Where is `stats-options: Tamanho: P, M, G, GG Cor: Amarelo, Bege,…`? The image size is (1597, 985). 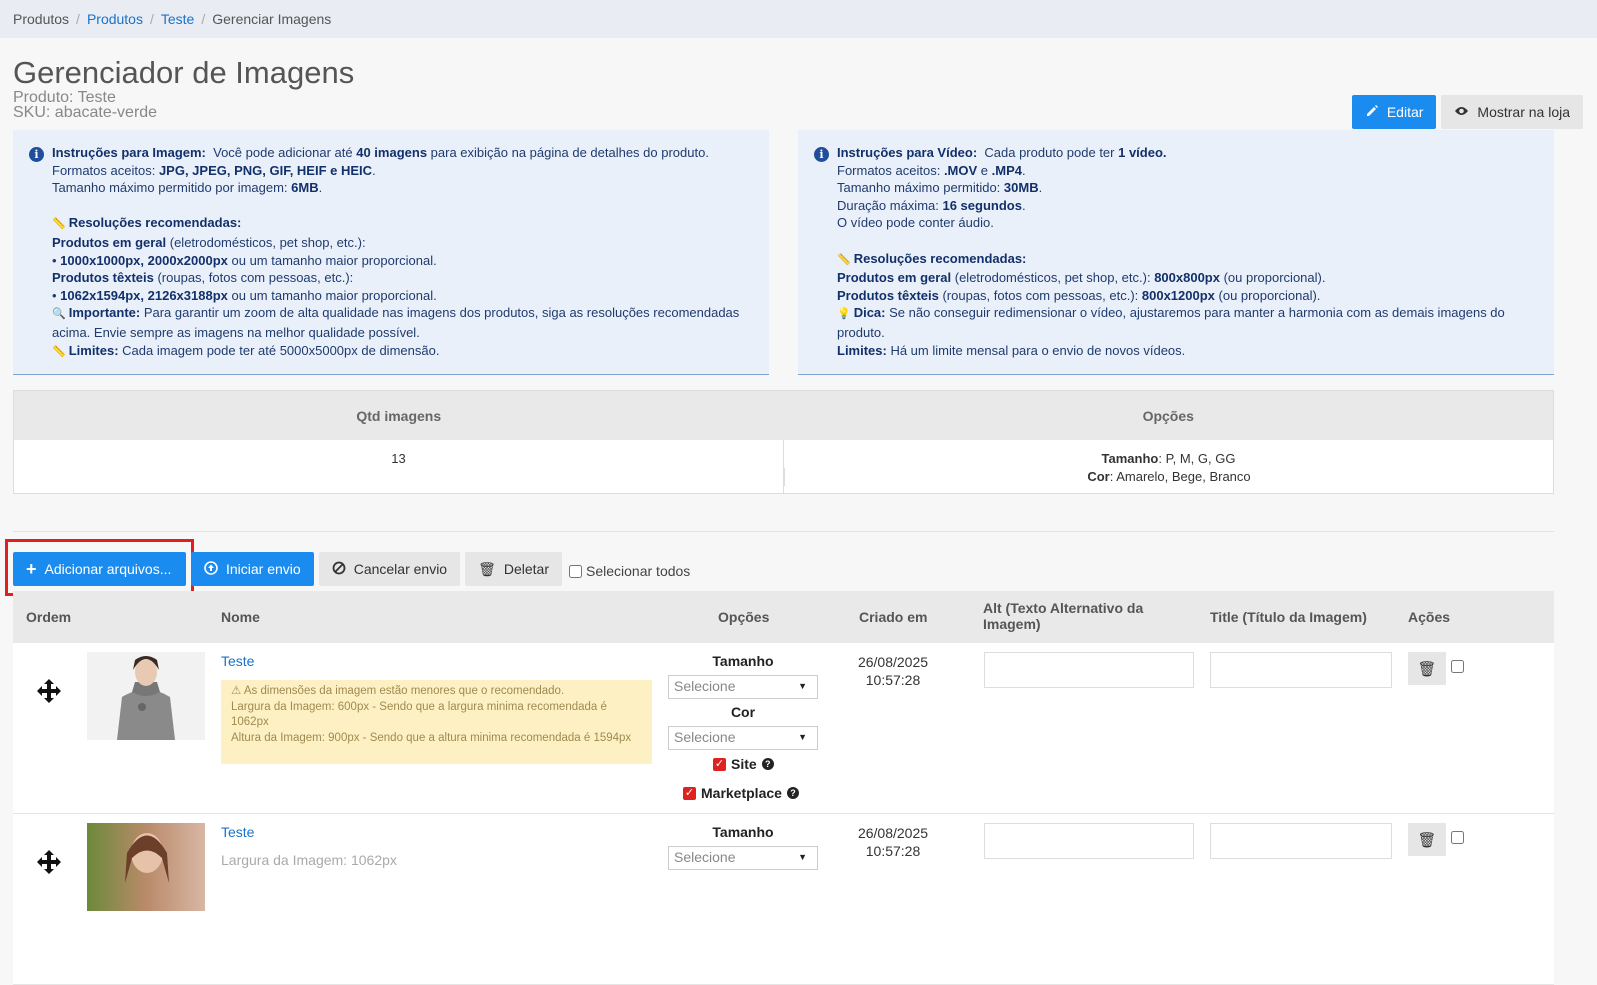
stats-options: Tamanho: P, M, G, GG Cor: Amarelo, Bege,… is located at coordinates (1168, 466).